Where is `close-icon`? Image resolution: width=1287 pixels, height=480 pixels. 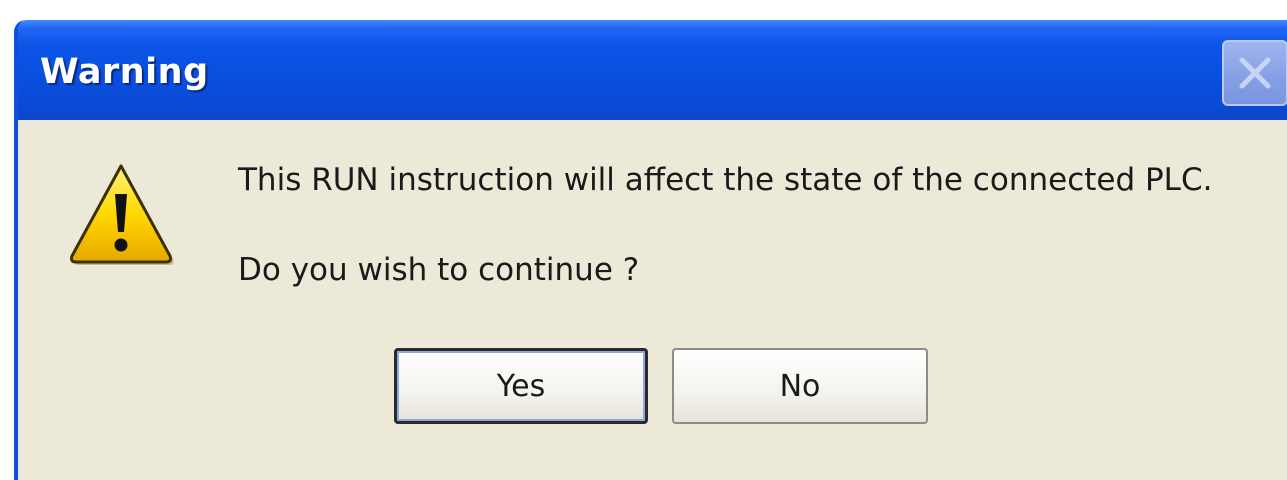 close-icon is located at coordinates (1255, 73).